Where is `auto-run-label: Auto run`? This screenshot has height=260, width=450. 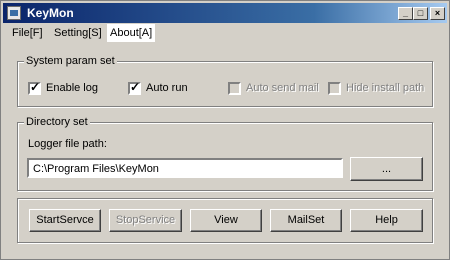
auto-run-label: Auto run is located at coordinates (167, 88).